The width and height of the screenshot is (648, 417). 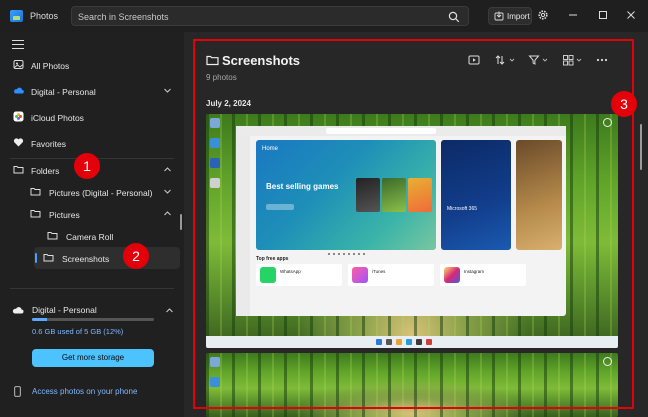 I want to click on close-button, so click(x=631, y=15).